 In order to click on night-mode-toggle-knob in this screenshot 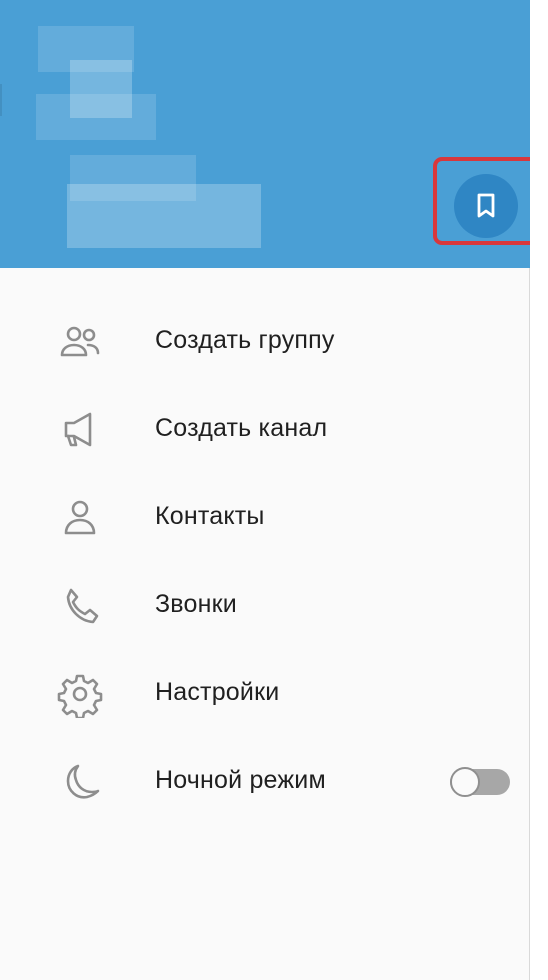, I will do `click(465, 782)`.